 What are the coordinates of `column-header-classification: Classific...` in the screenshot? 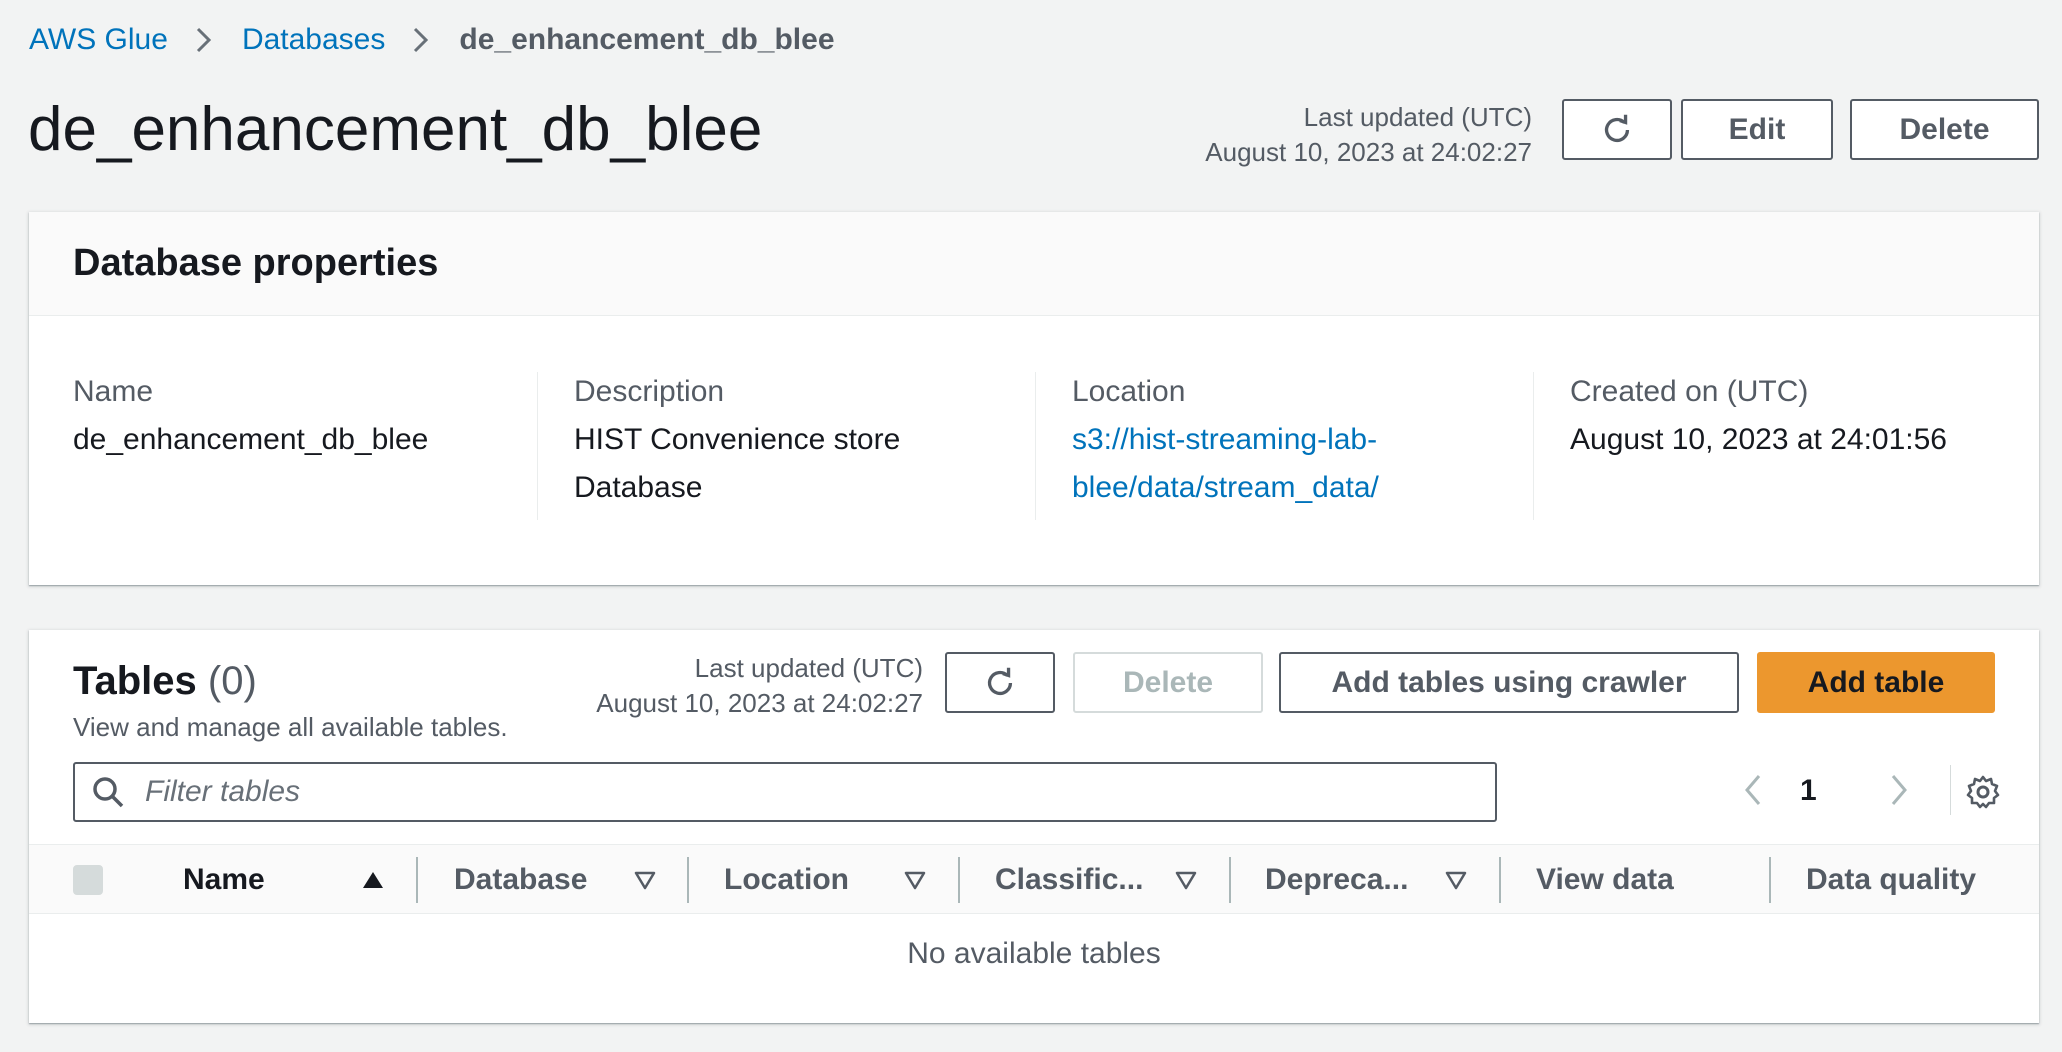 It's located at (1069, 880).